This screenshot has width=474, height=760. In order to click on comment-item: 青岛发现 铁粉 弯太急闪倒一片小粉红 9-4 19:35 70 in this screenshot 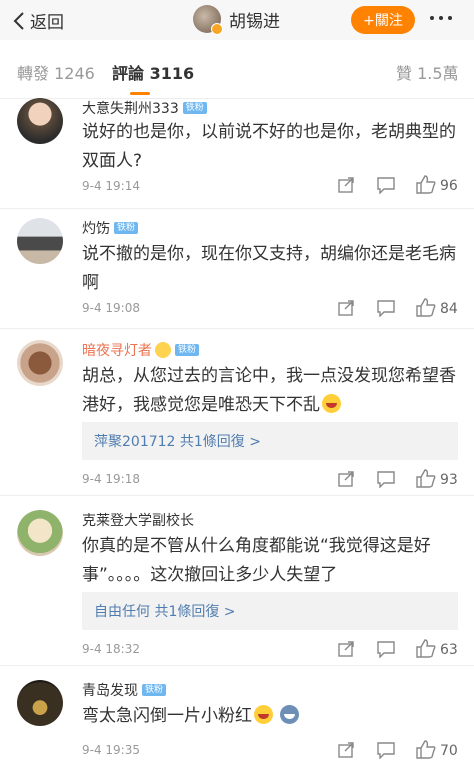, I will do `click(237, 720)`.